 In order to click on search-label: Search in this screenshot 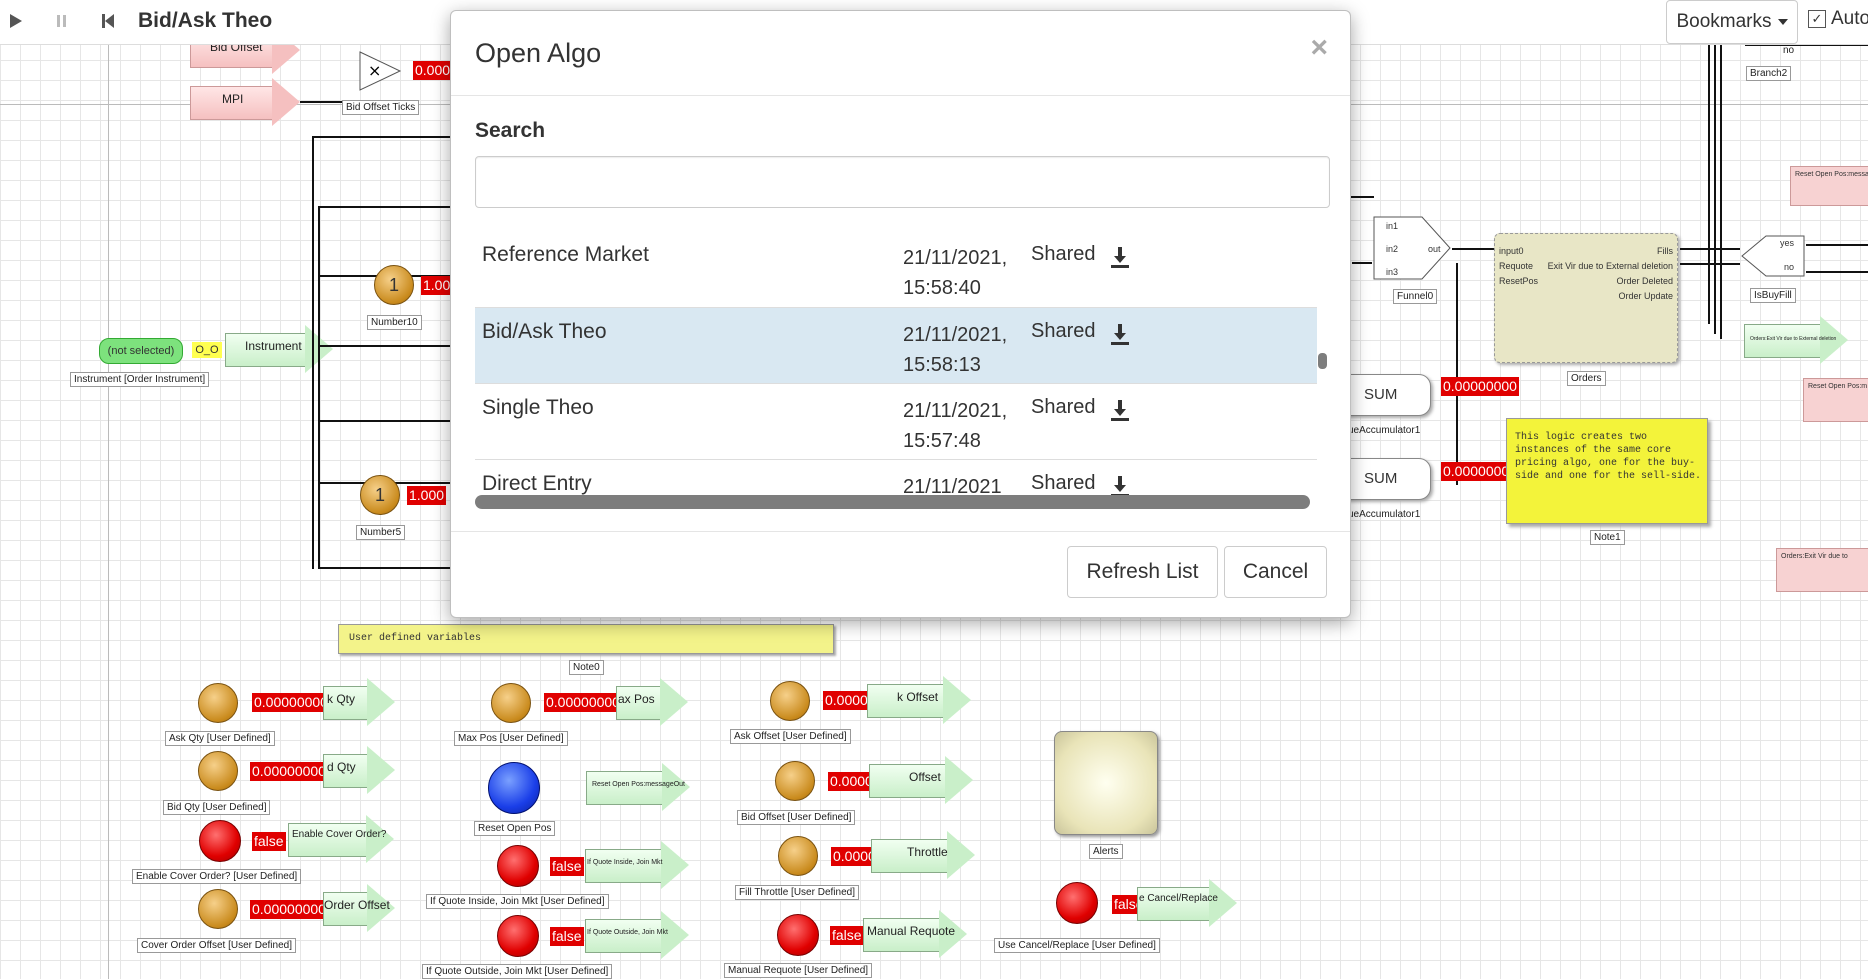, I will do `click(510, 130)`.